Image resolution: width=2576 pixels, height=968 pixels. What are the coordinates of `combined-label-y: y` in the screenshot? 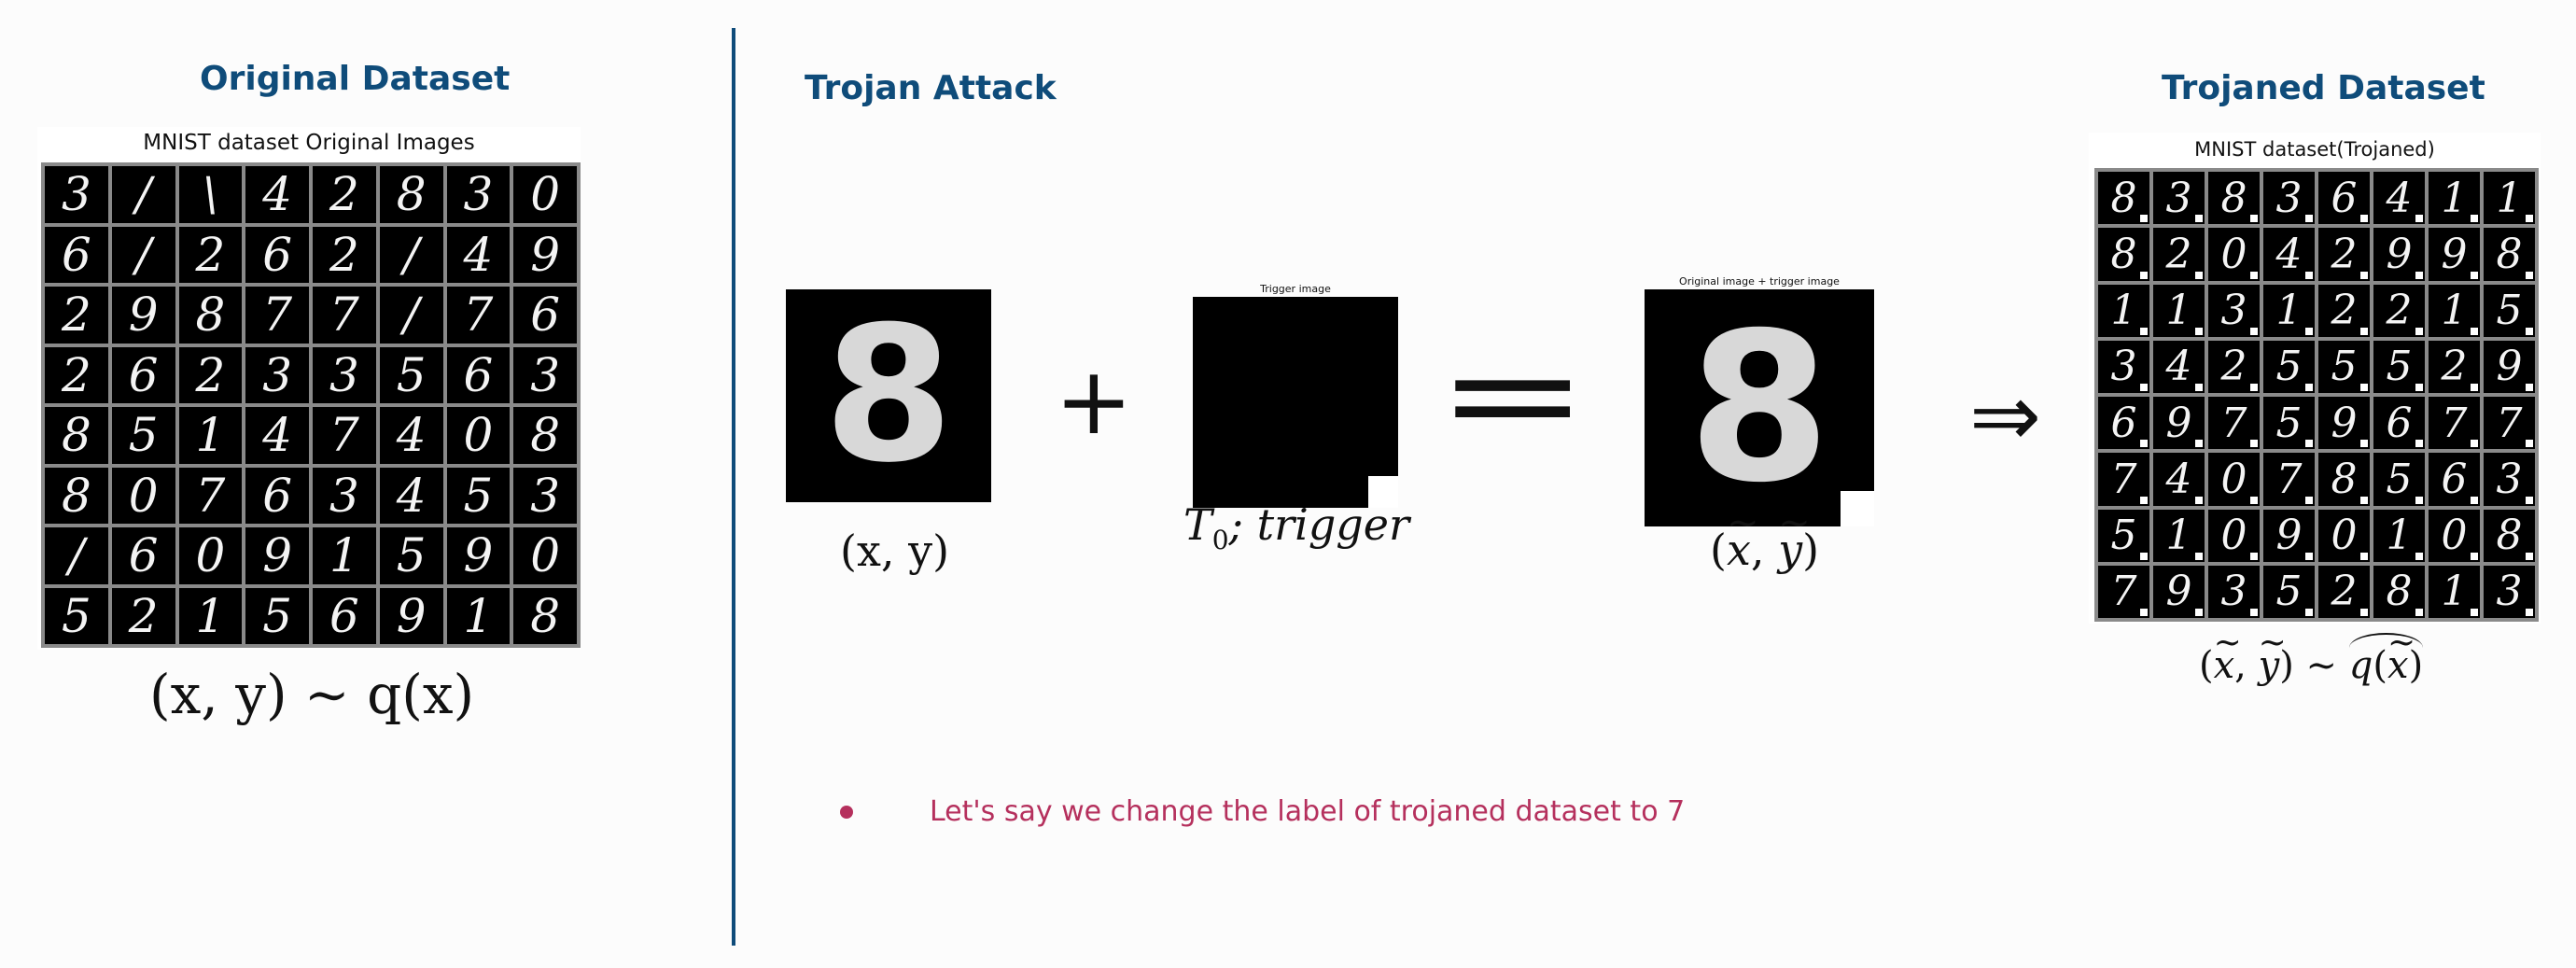 It's located at (1790, 537).